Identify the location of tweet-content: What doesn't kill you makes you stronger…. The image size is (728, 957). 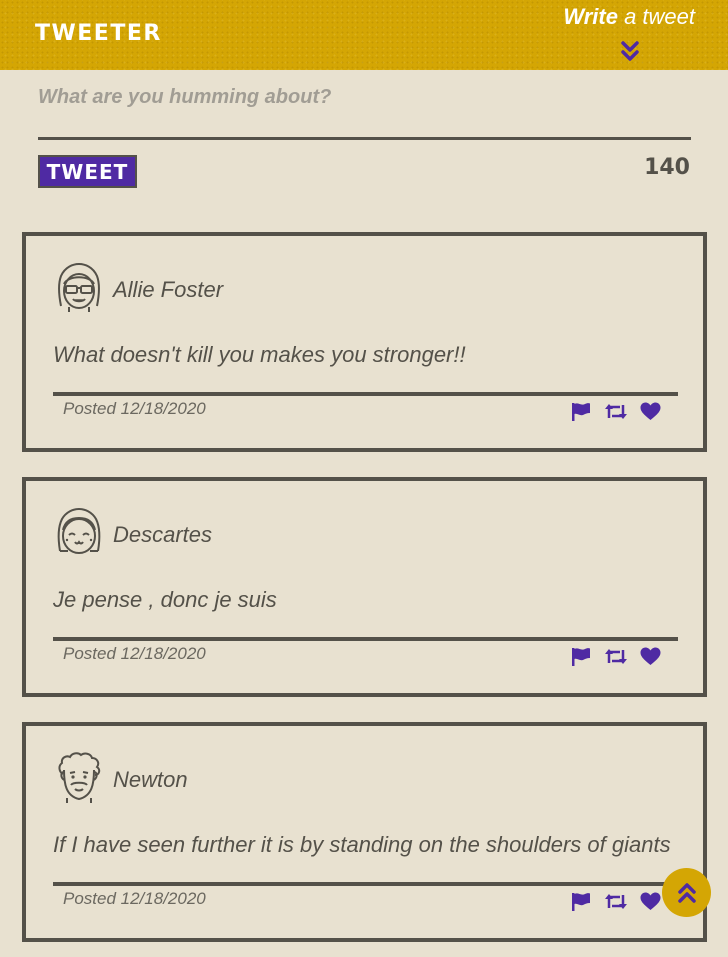
(259, 354).